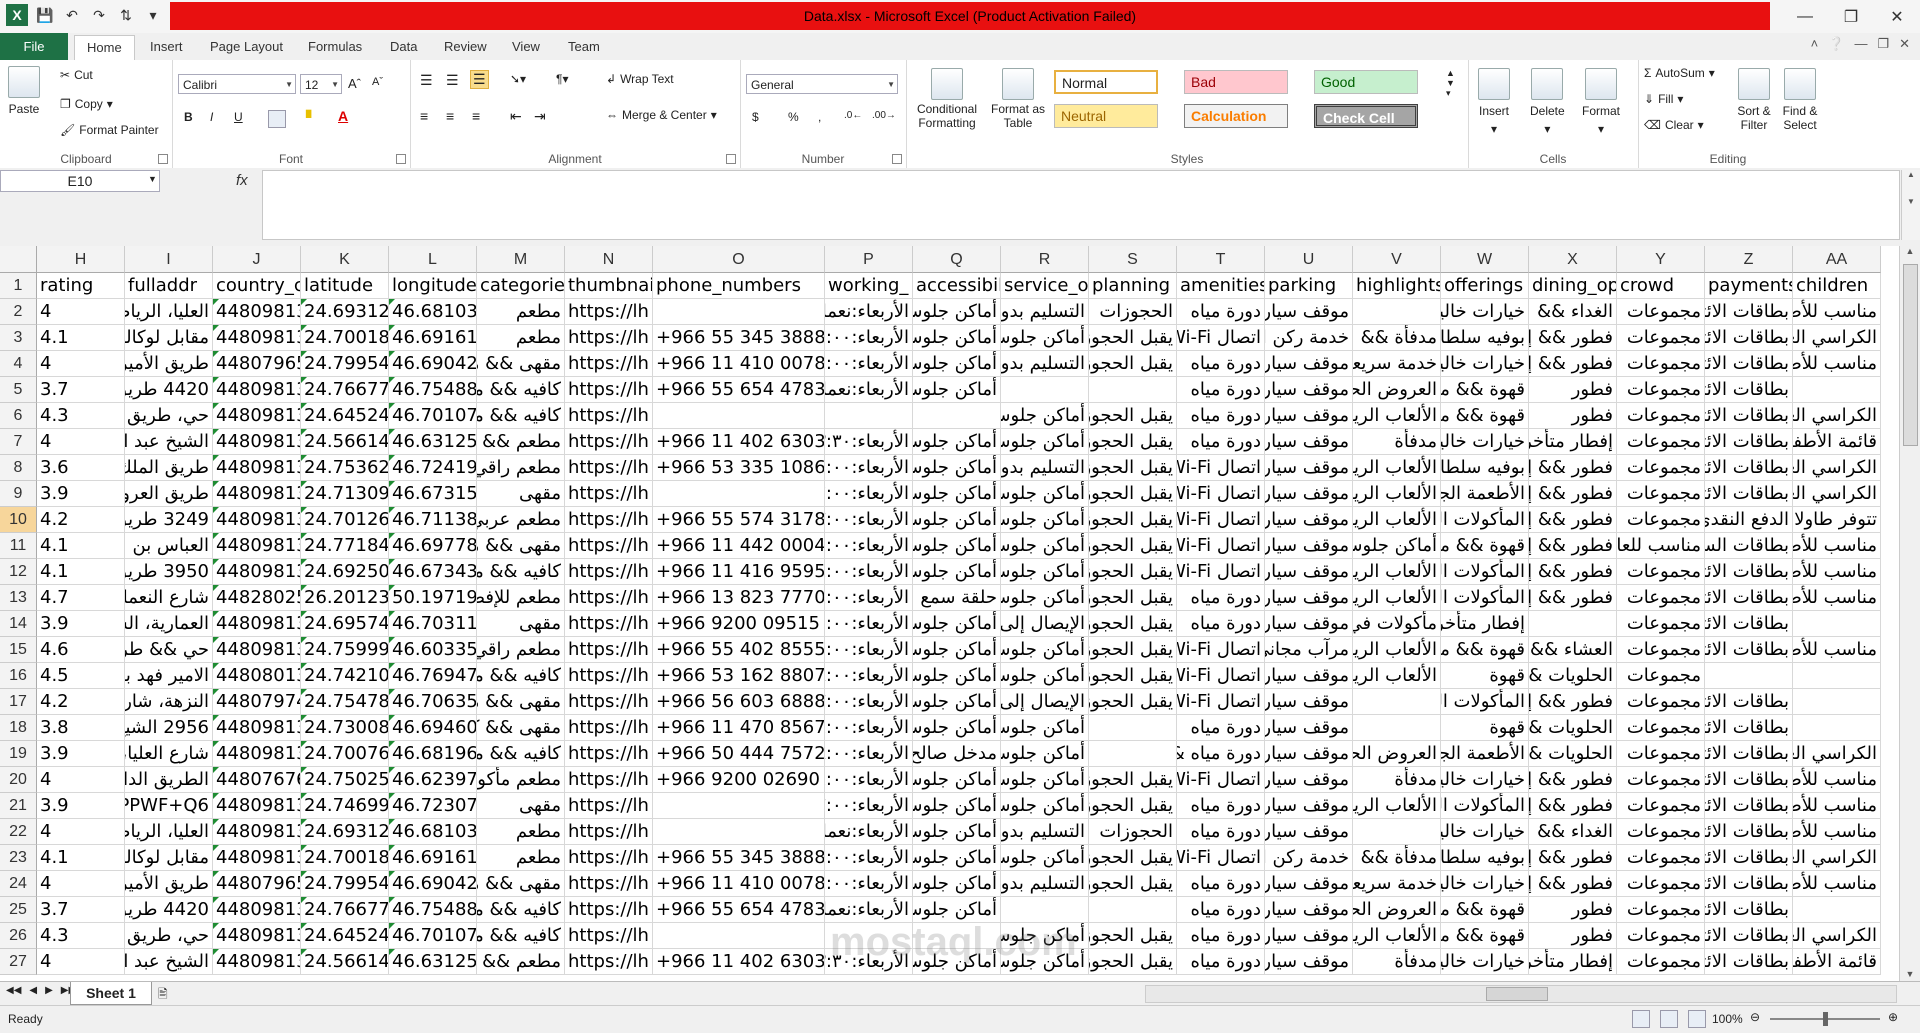 The image size is (1920, 1033). What do you see at coordinates (869, 676) in the screenshot?
I see `table-cell: الأربعاء:٨:٠٠` at bounding box center [869, 676].